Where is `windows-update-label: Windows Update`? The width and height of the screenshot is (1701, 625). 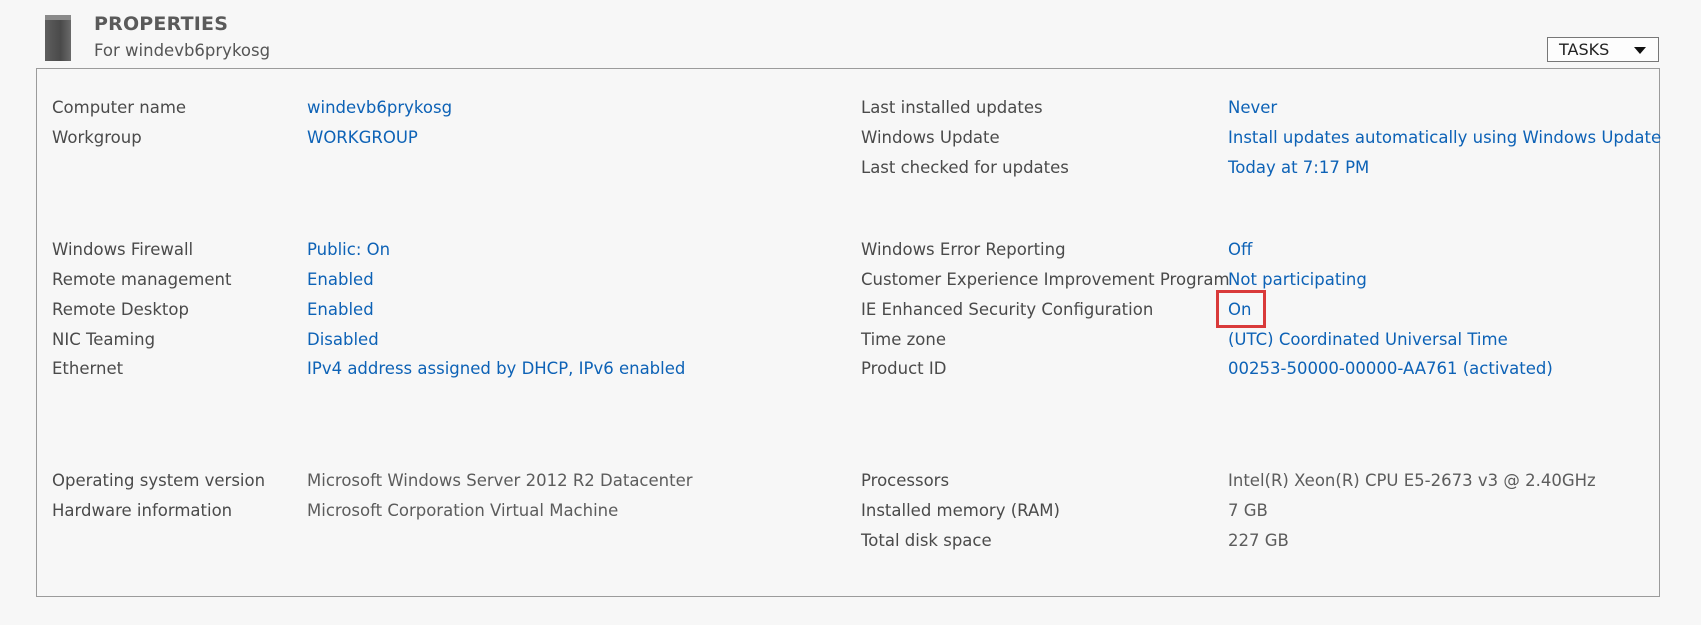
windows-update-label: Windows Update is located at coordinates (930, 137).